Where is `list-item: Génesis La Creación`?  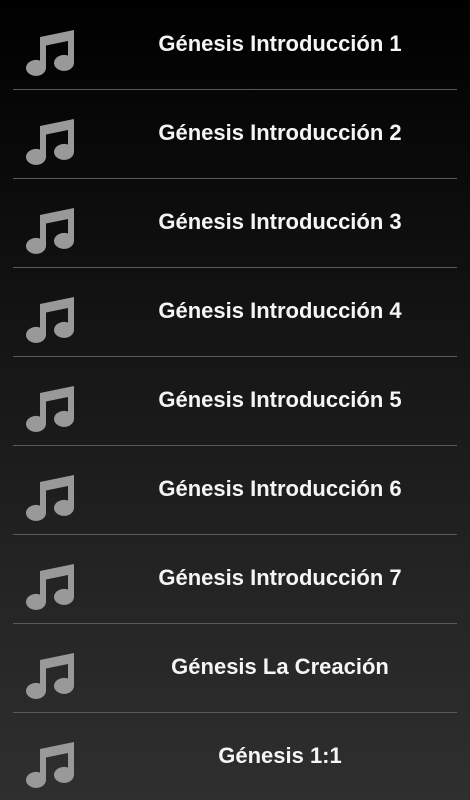 list-item: Génesis La Creación is located at coordinates (235, 667).